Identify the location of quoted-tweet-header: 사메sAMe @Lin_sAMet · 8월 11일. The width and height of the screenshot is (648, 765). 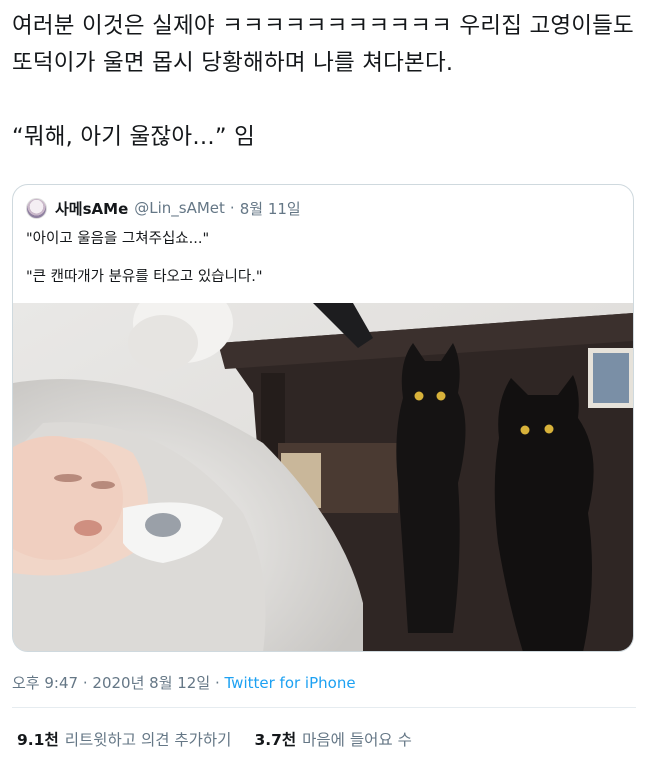
(163, 208).